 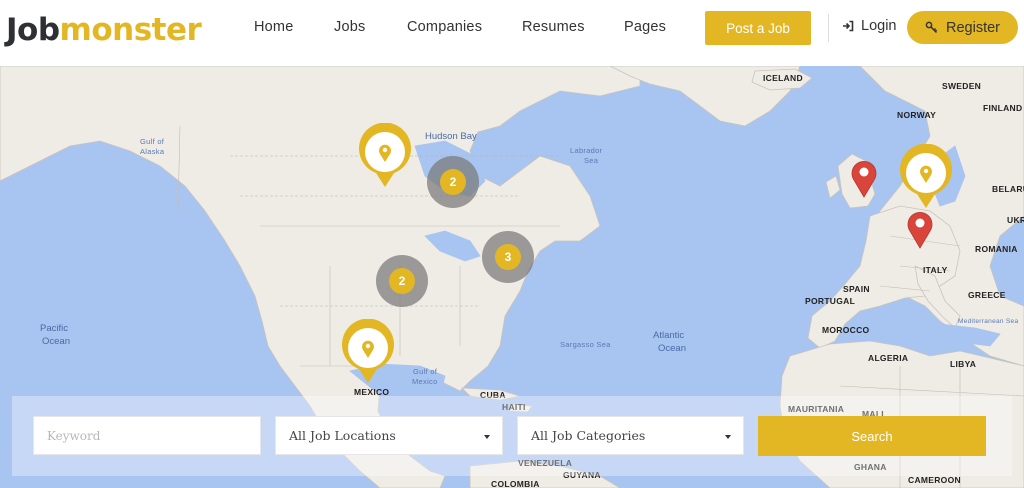 I want to click on map-label-atlantic-2: Ocean, so click(x=672, y=348).